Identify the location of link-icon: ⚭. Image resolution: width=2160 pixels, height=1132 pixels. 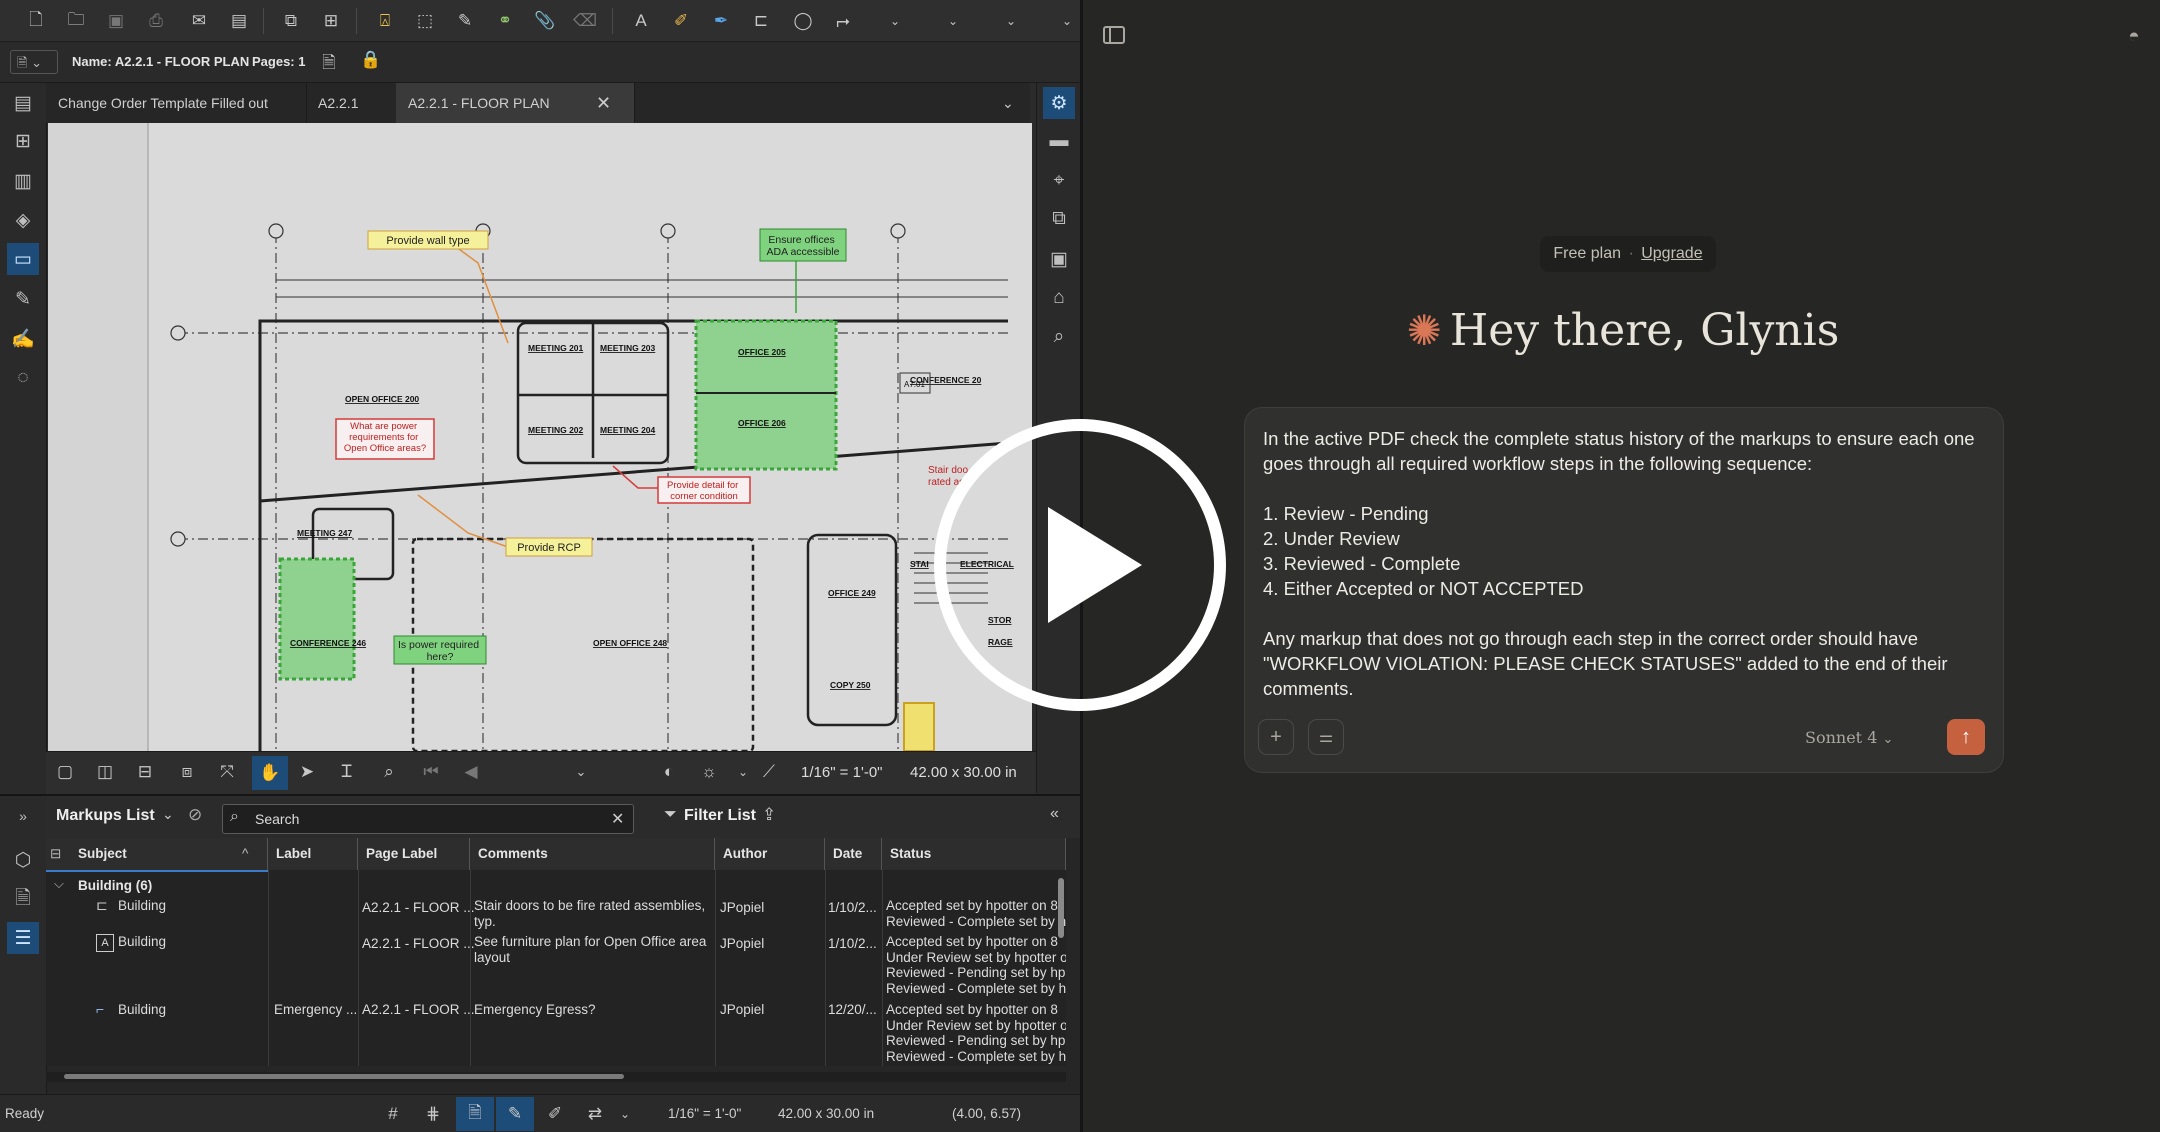
(505, 21).